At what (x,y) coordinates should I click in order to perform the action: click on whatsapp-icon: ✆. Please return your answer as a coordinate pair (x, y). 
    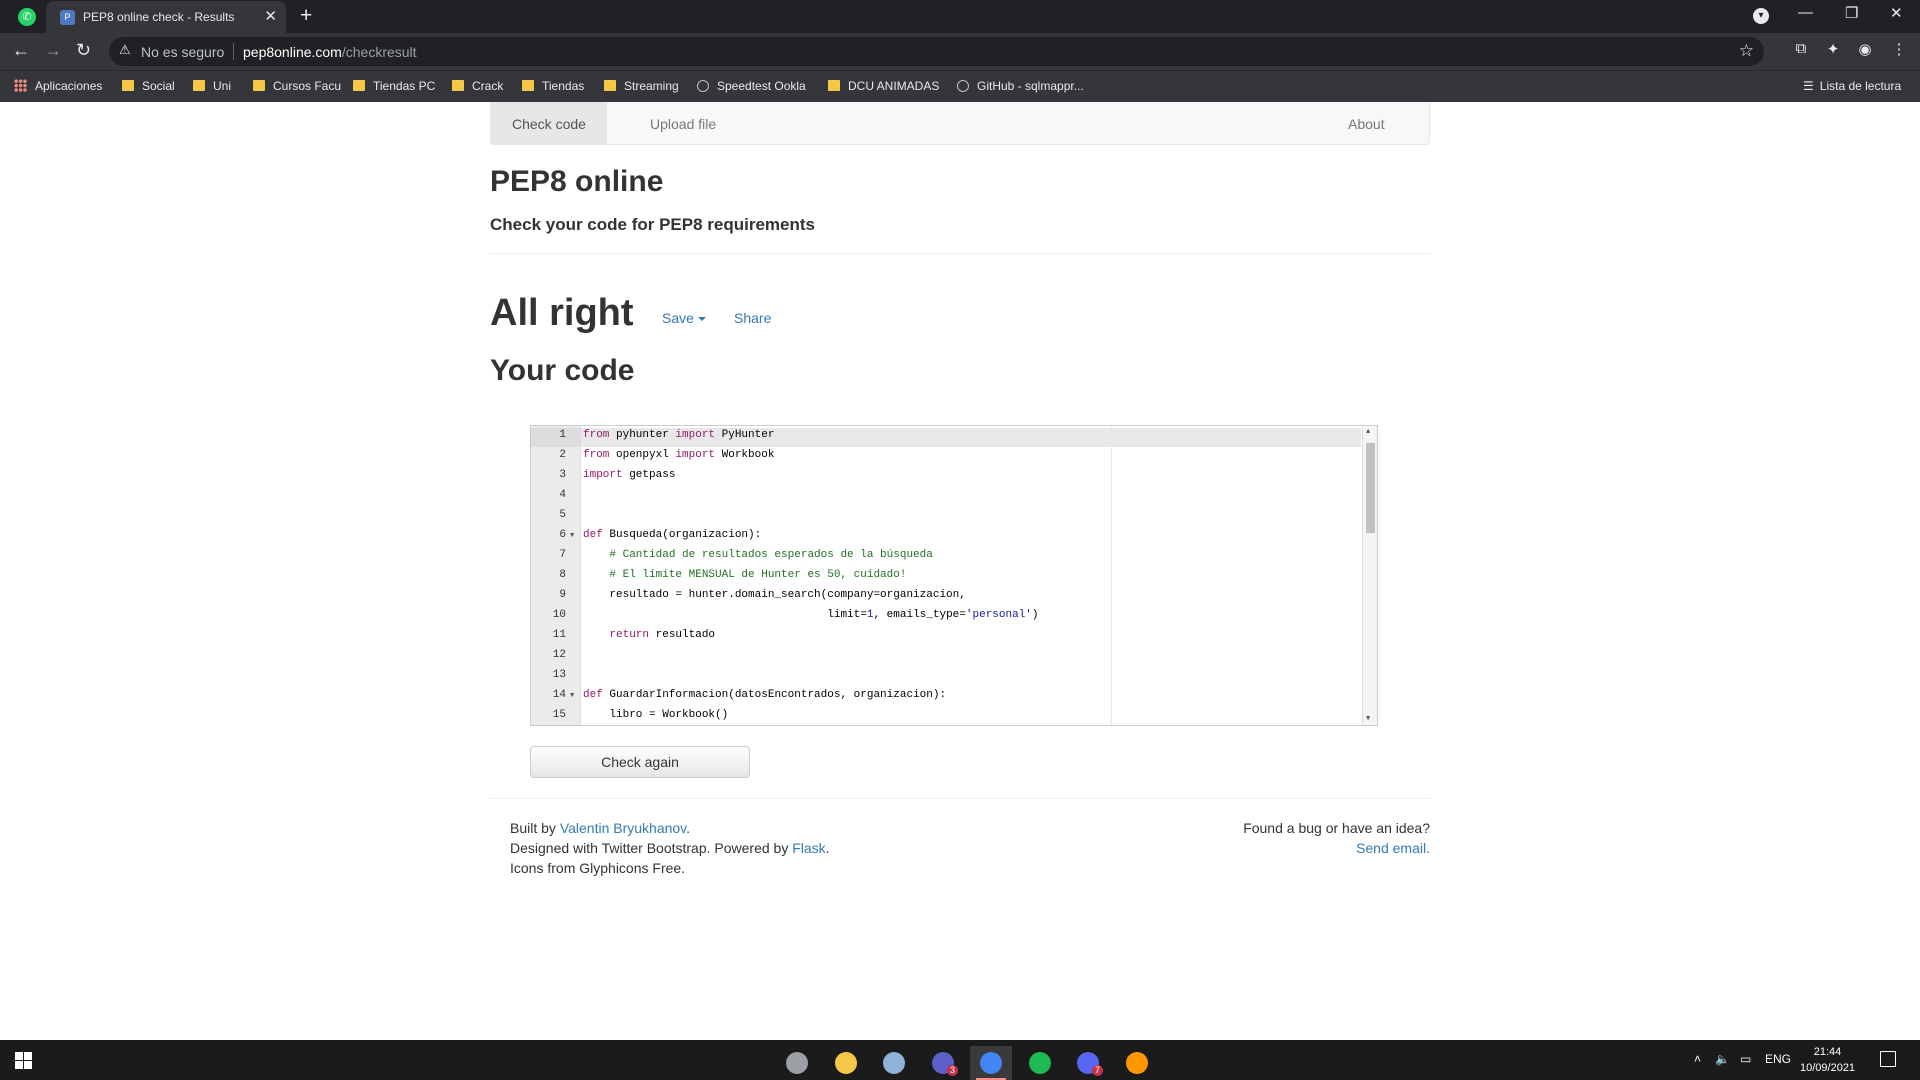
    Looking at the image, I should click on (27, 17).